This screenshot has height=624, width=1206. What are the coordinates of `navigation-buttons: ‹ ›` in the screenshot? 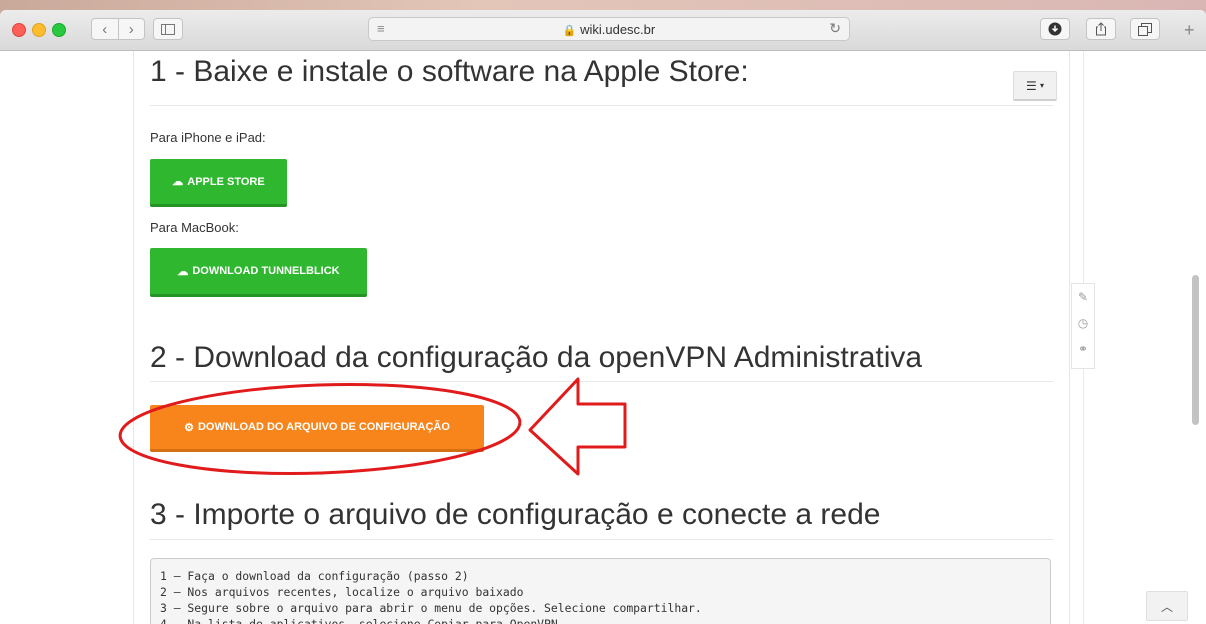 It's located at (118, 29).